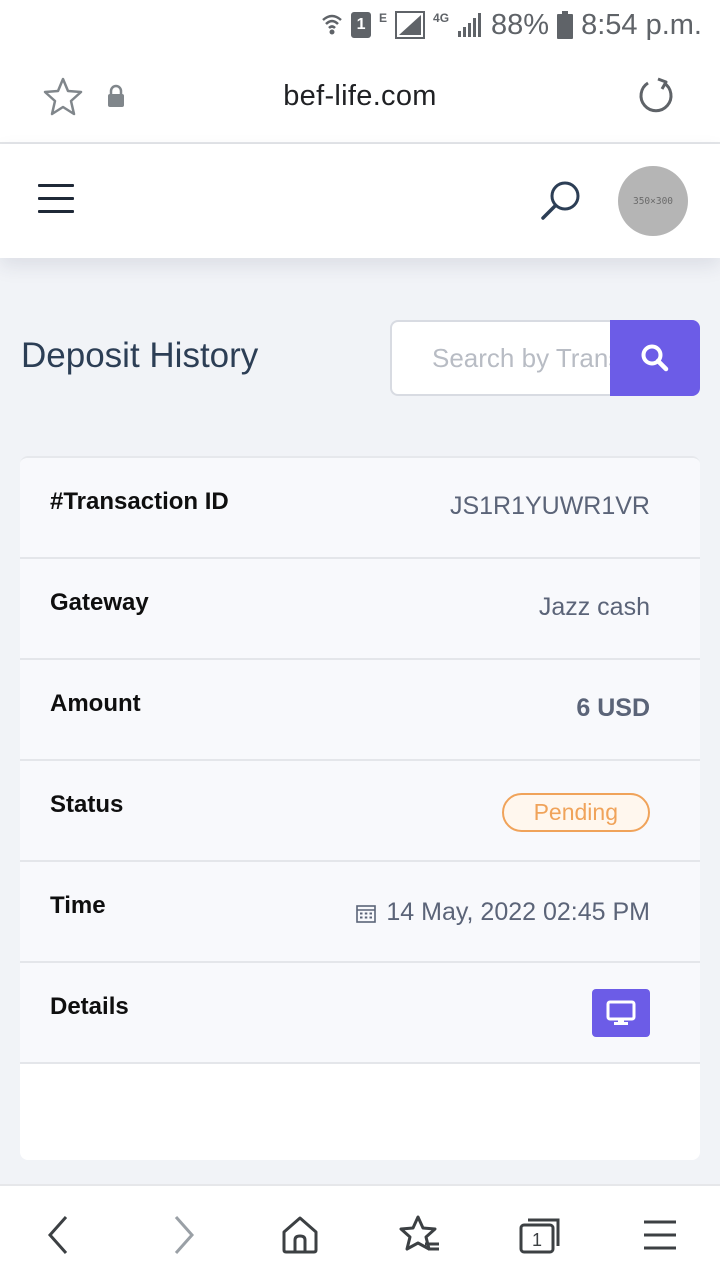 This screenshot has height=1280, width=720. Describe the element at coordinates (660, 1237) in the screenshot. I see `menu-icon` at that location.